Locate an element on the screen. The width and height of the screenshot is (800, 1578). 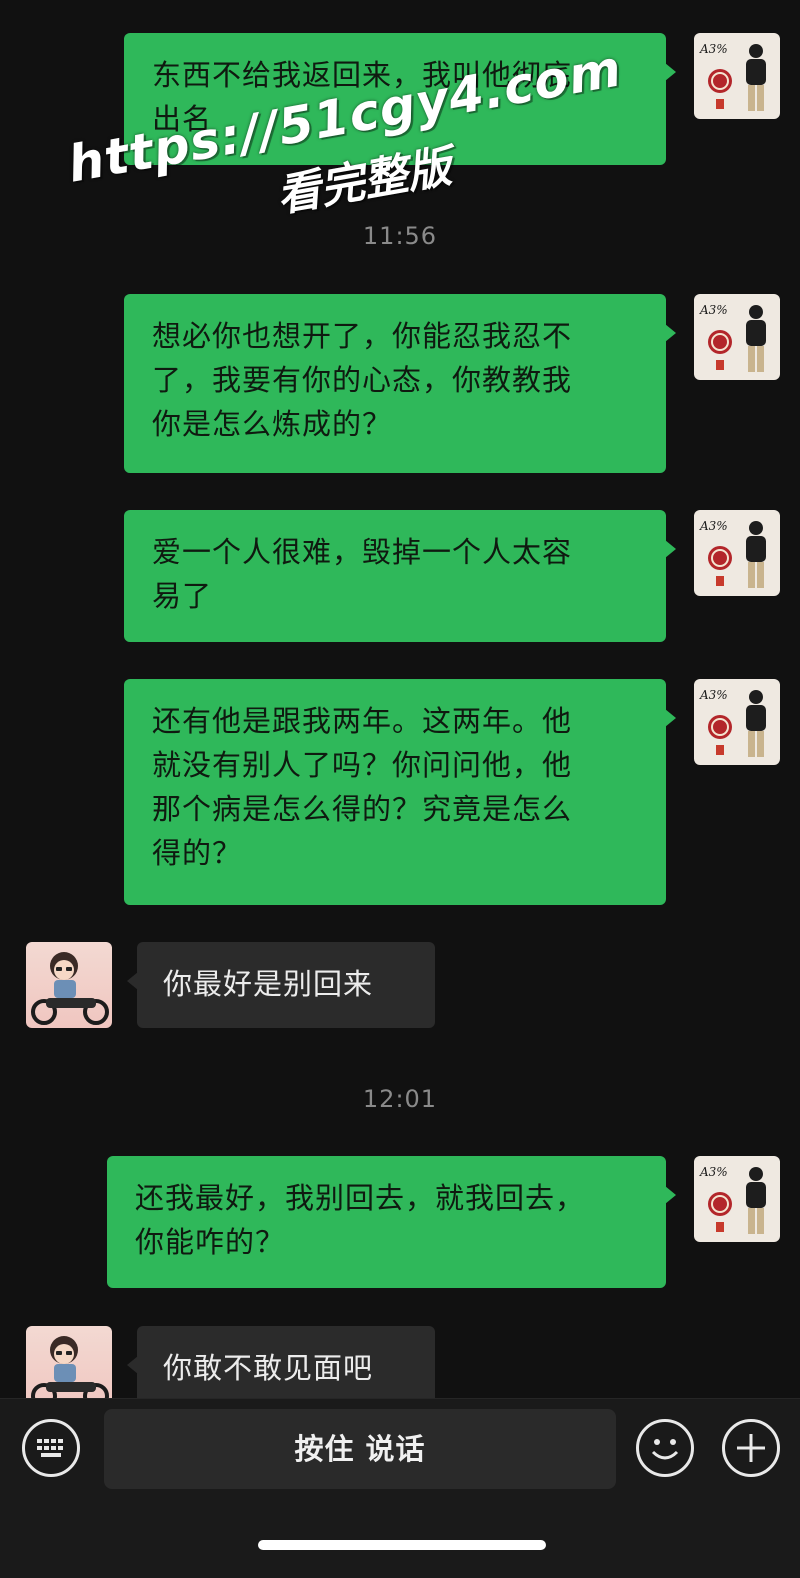
timestamp: 11:56 is located at coordinates (400, 236).